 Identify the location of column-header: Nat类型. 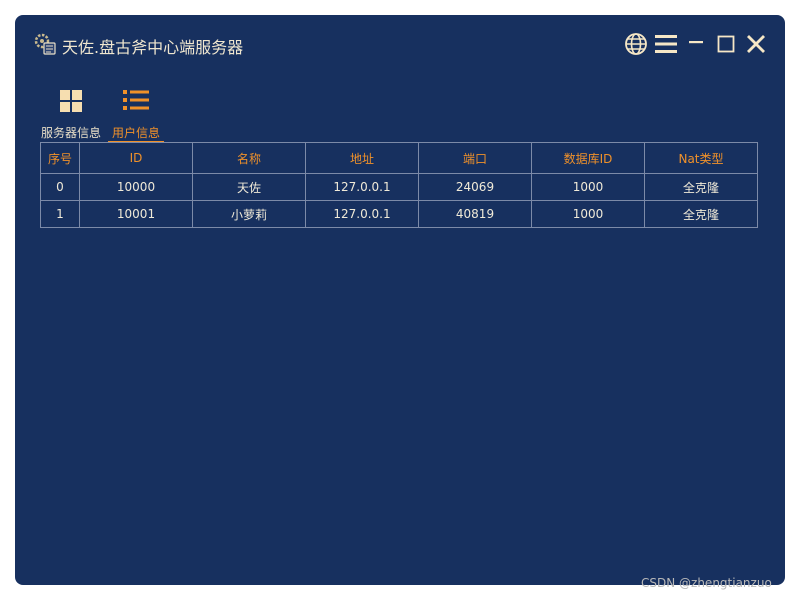
(701, 158).